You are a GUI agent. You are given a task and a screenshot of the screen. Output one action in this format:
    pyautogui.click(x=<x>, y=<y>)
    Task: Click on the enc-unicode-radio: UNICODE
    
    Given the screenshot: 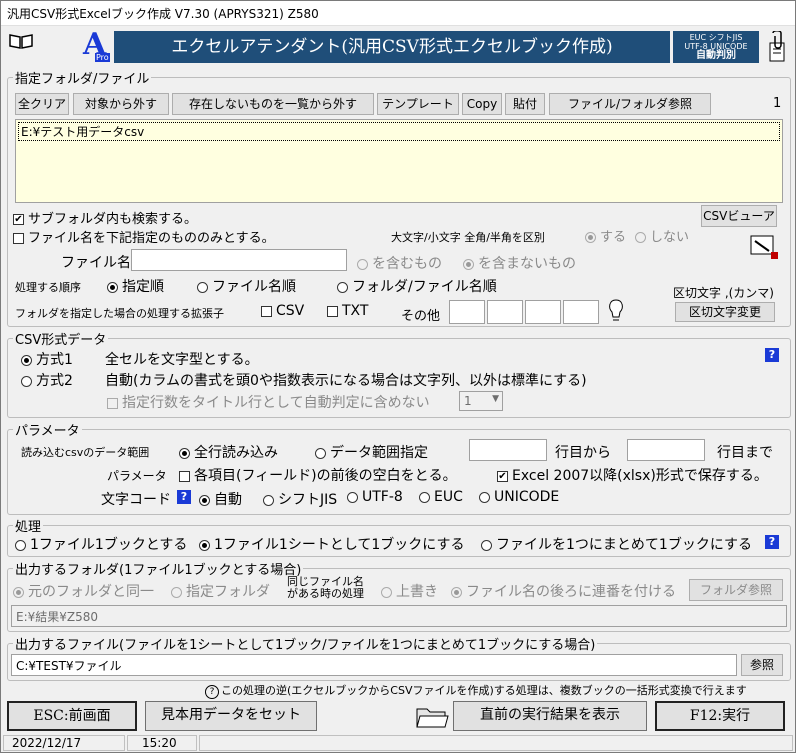 What is the action you would take?
    pyautogui.click(x=519, y=497)
    